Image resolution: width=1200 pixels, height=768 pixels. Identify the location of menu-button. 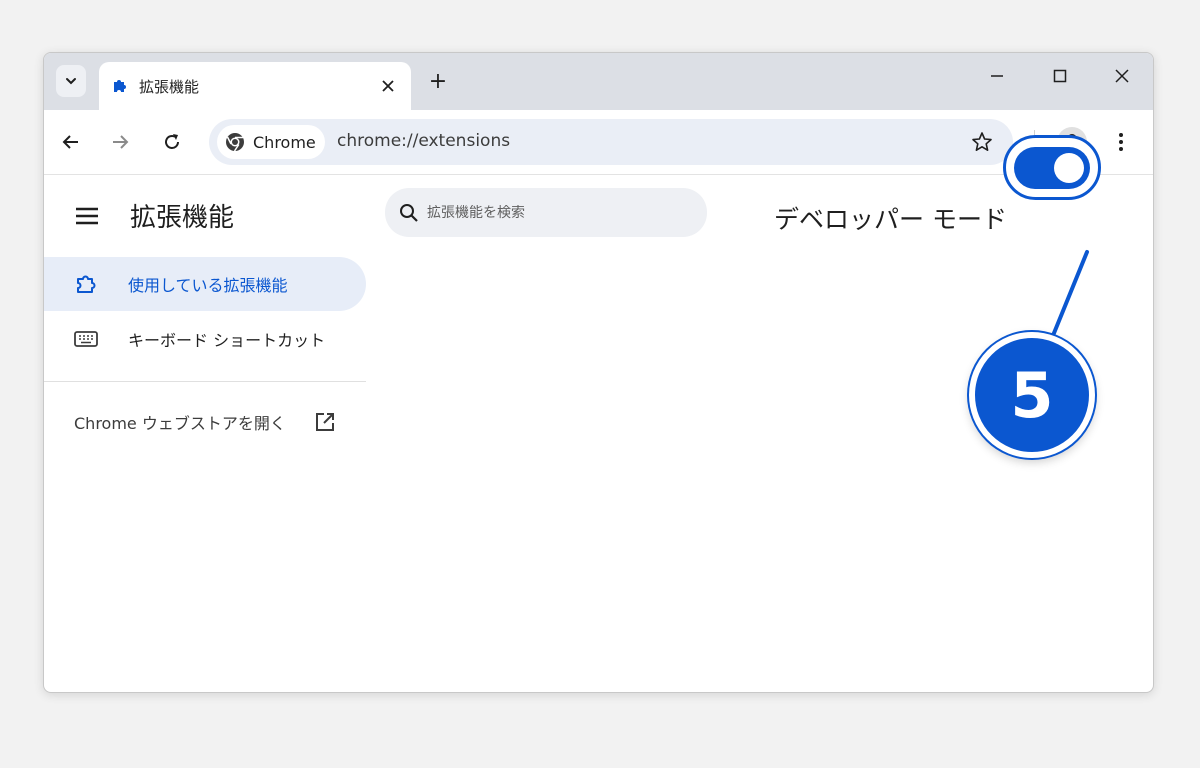
(1121, 142).